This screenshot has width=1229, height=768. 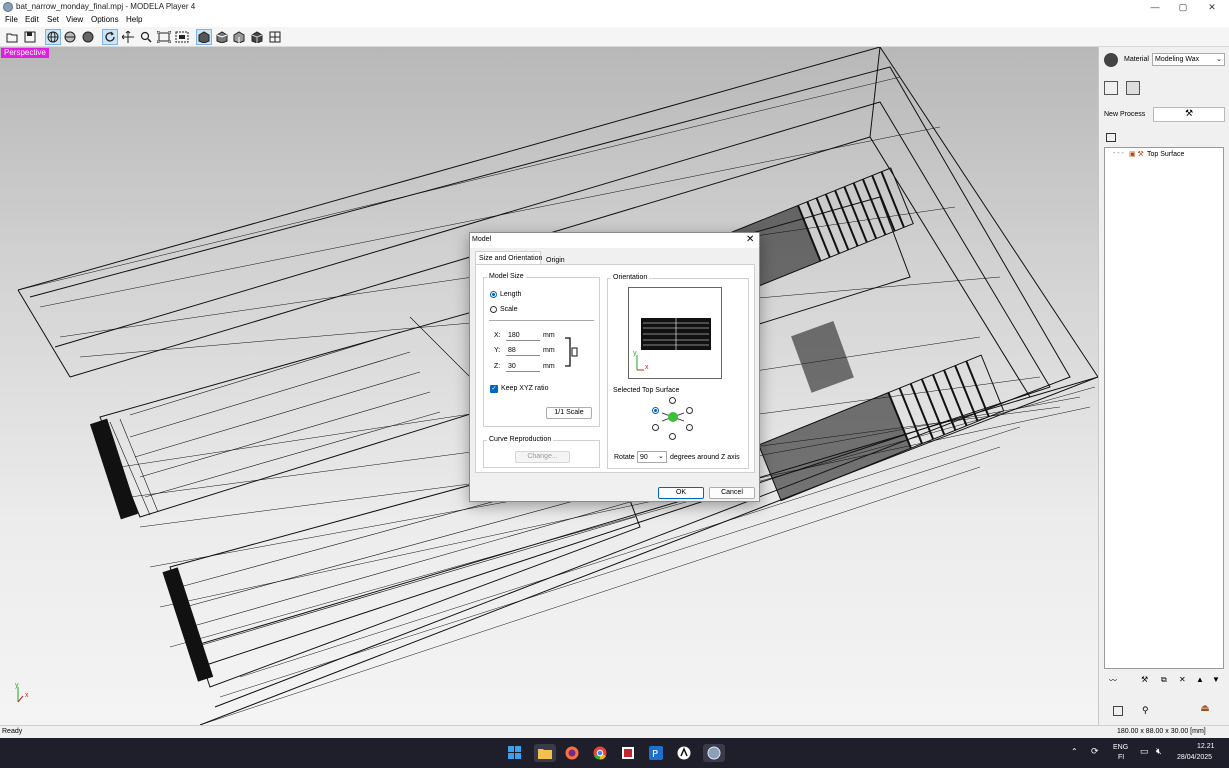 I want to click on selected-top-surface-label: Selected Top Surface, so click(x=646, y=390).